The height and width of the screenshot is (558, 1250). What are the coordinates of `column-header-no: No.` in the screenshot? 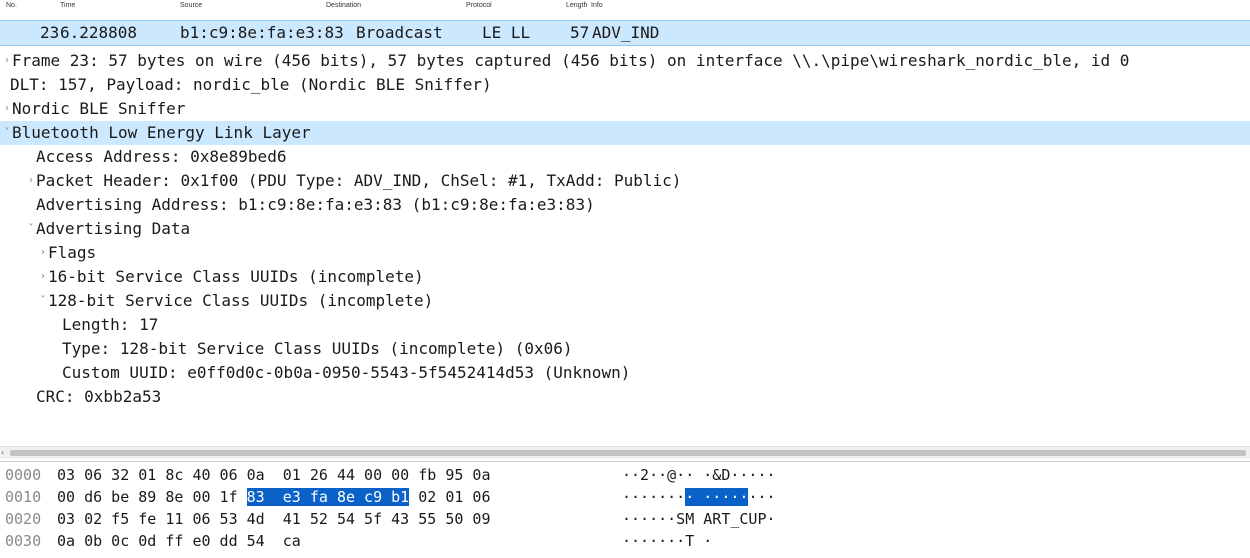 It's located at (11, 5).